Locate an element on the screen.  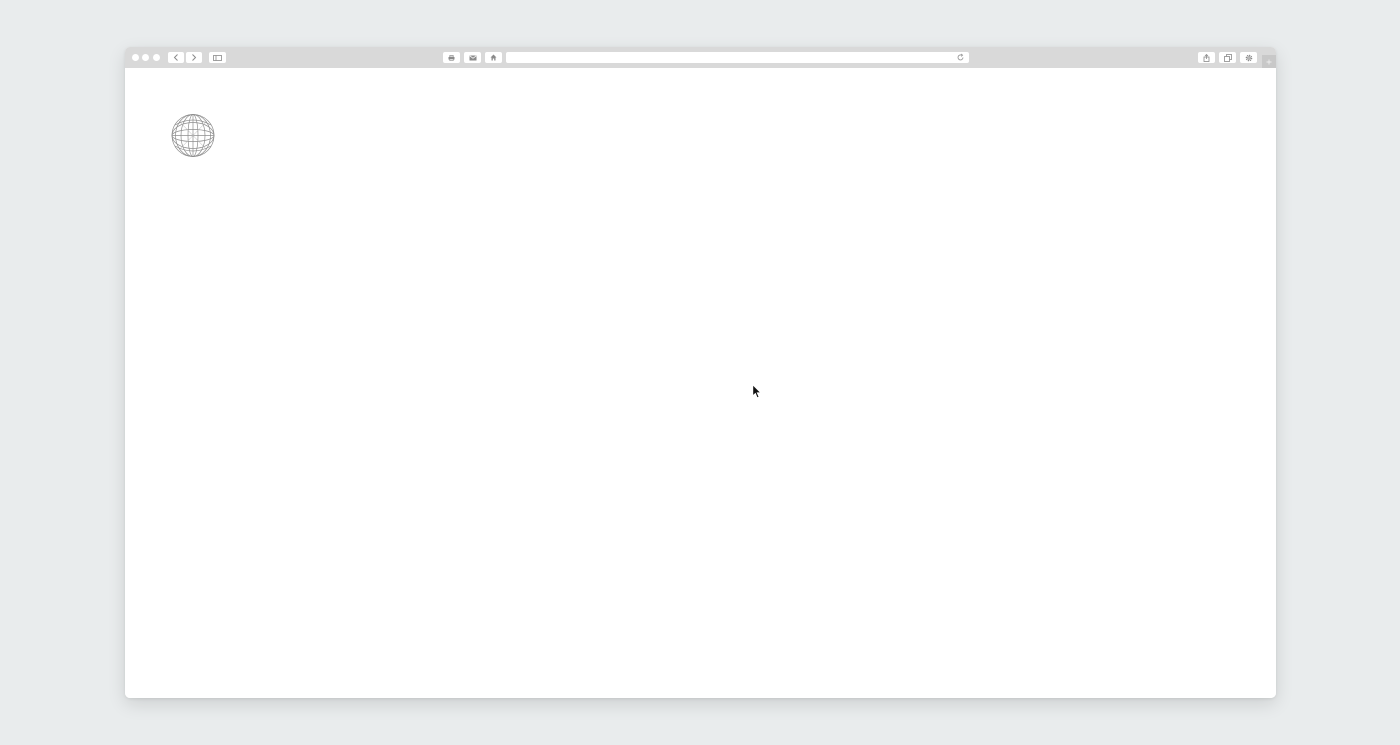
mail-button is located at coordinates (472, 57).